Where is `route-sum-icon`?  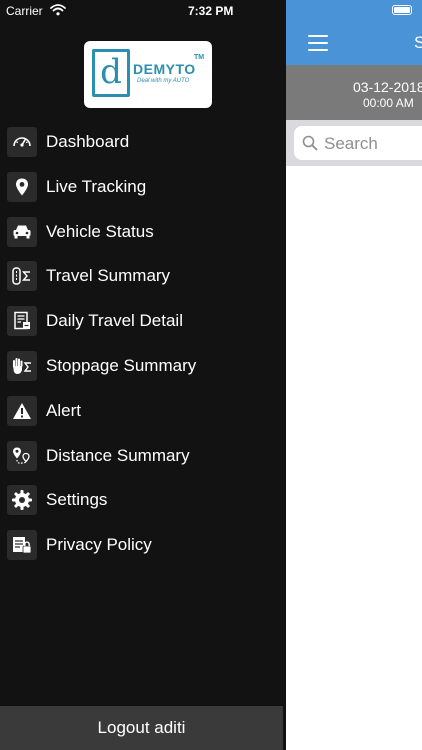 route-sum-icon is located at coordinates (22, 276).